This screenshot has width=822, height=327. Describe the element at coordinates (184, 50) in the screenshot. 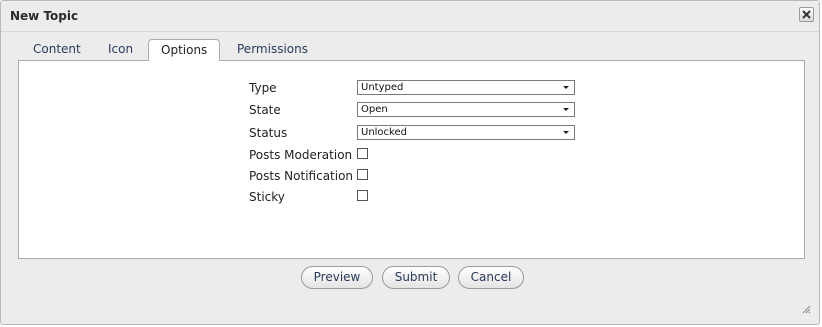

I see `tab-options: Options` at that location.